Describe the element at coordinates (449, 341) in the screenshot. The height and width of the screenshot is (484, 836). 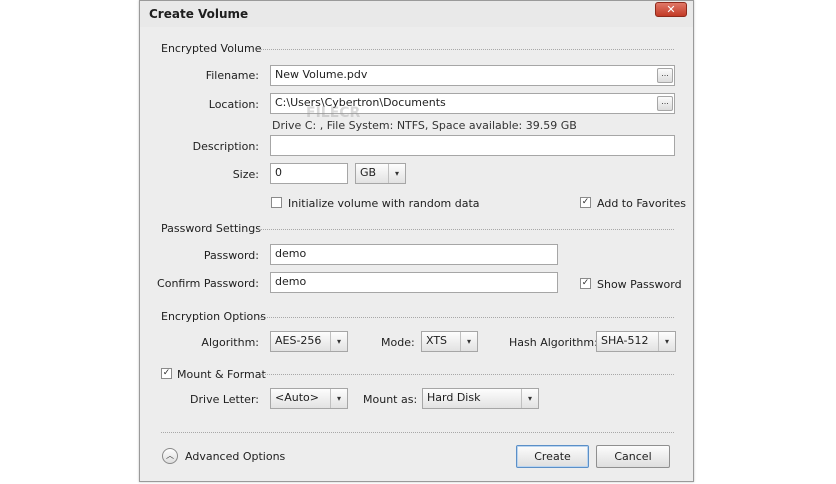
I see `mode-select: XTS ▾` at that location.